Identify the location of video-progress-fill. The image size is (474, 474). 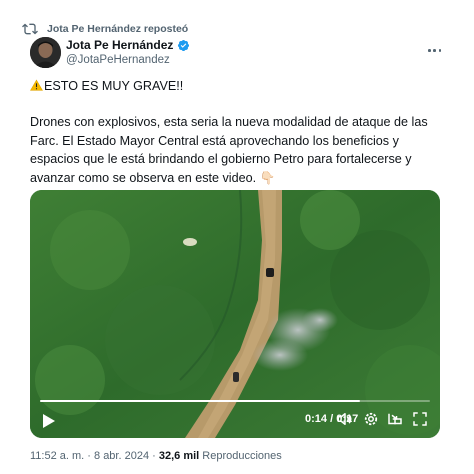
(200, 401).